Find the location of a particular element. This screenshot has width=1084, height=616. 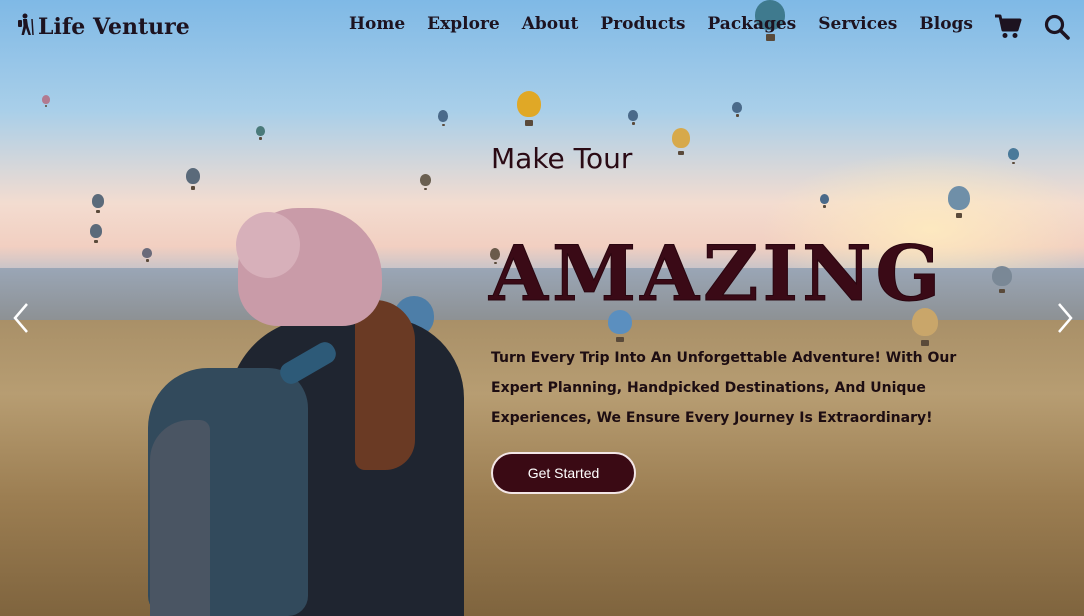

cart-icon is located at coordinates (1008, 27).